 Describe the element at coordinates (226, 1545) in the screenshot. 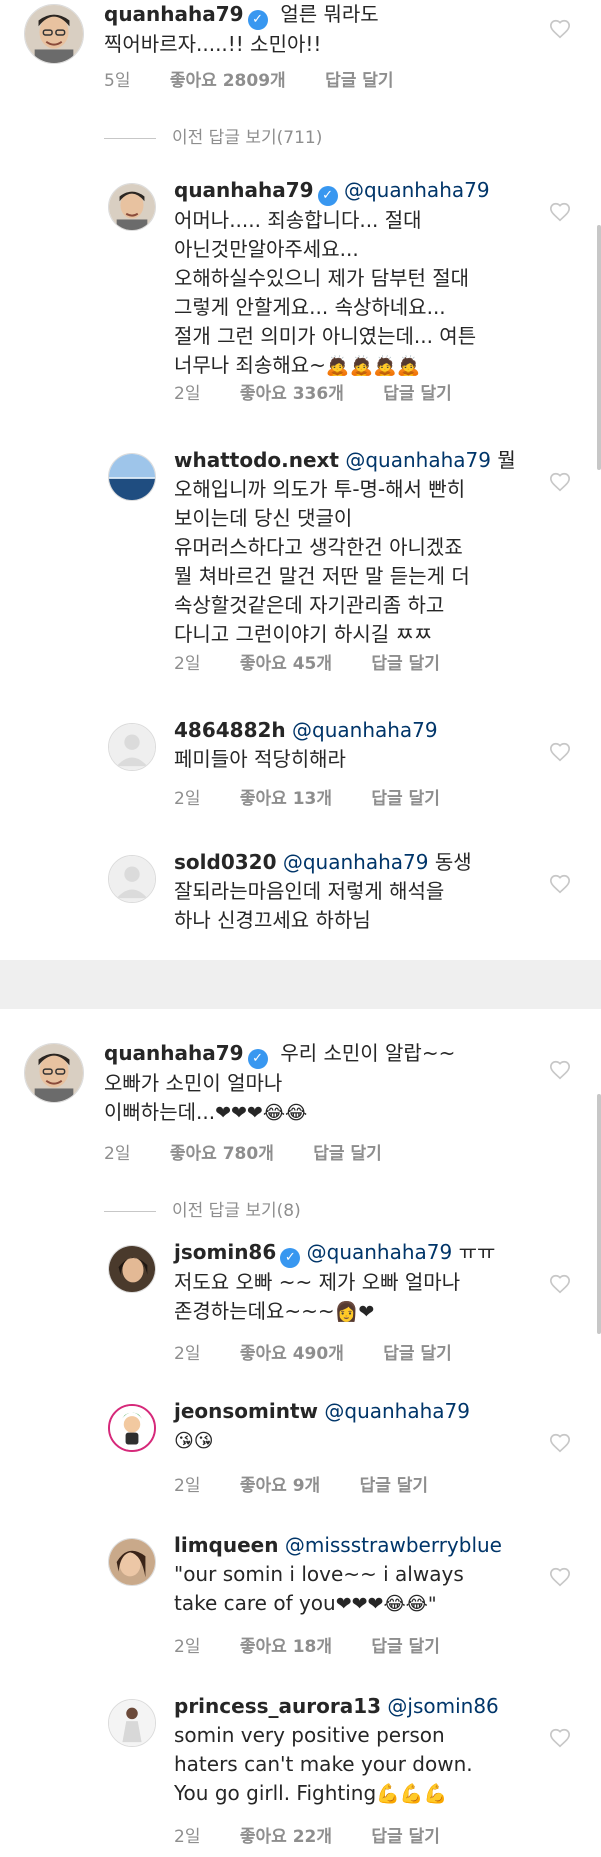

I see `username: limqueen` at that location.